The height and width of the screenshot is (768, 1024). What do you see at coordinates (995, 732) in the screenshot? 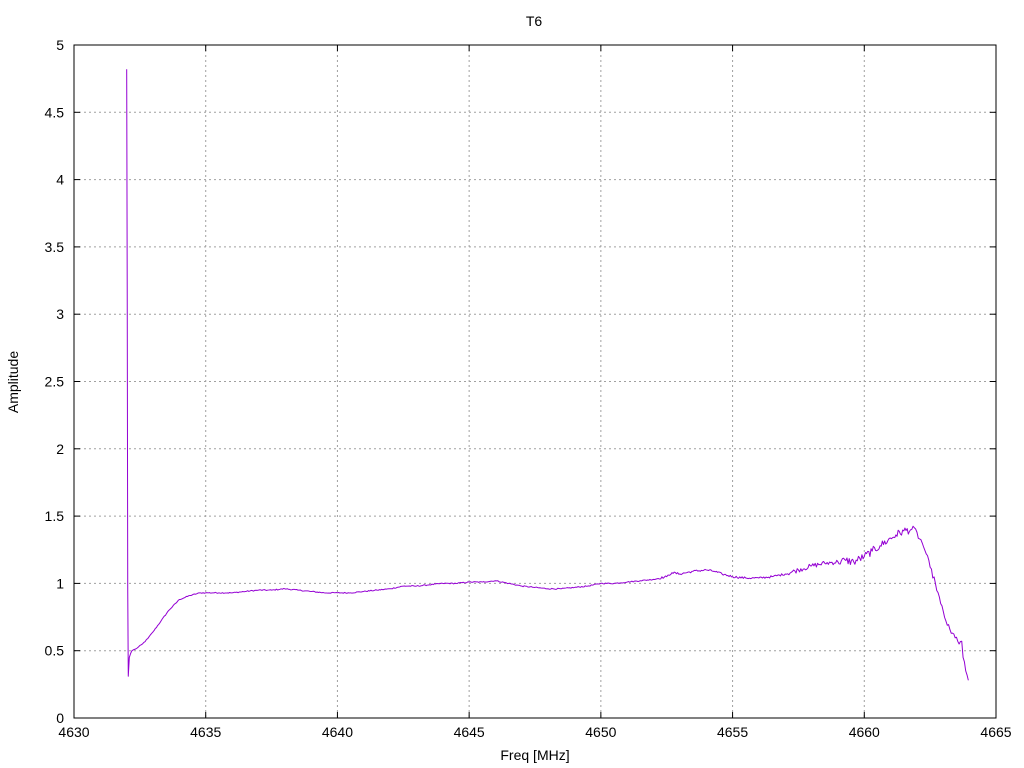
I see `x-tick-label: 4665` at bounding box center [995, 732].